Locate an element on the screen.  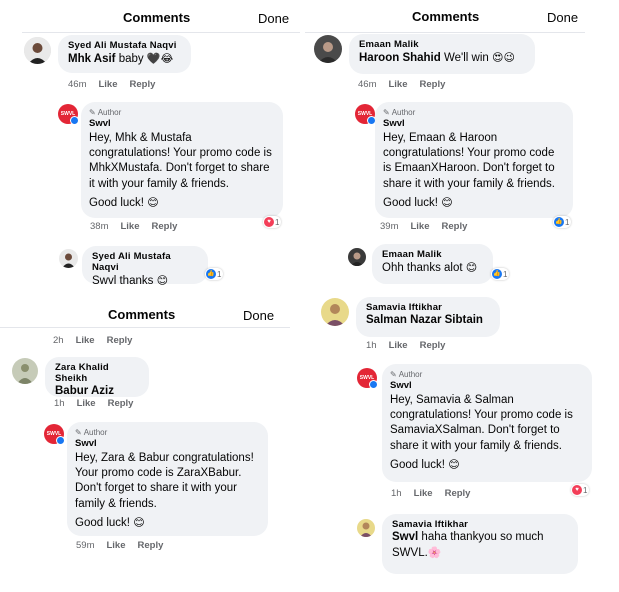
comment-actions: 1h Like Reply is located at coordinates (411, 345).